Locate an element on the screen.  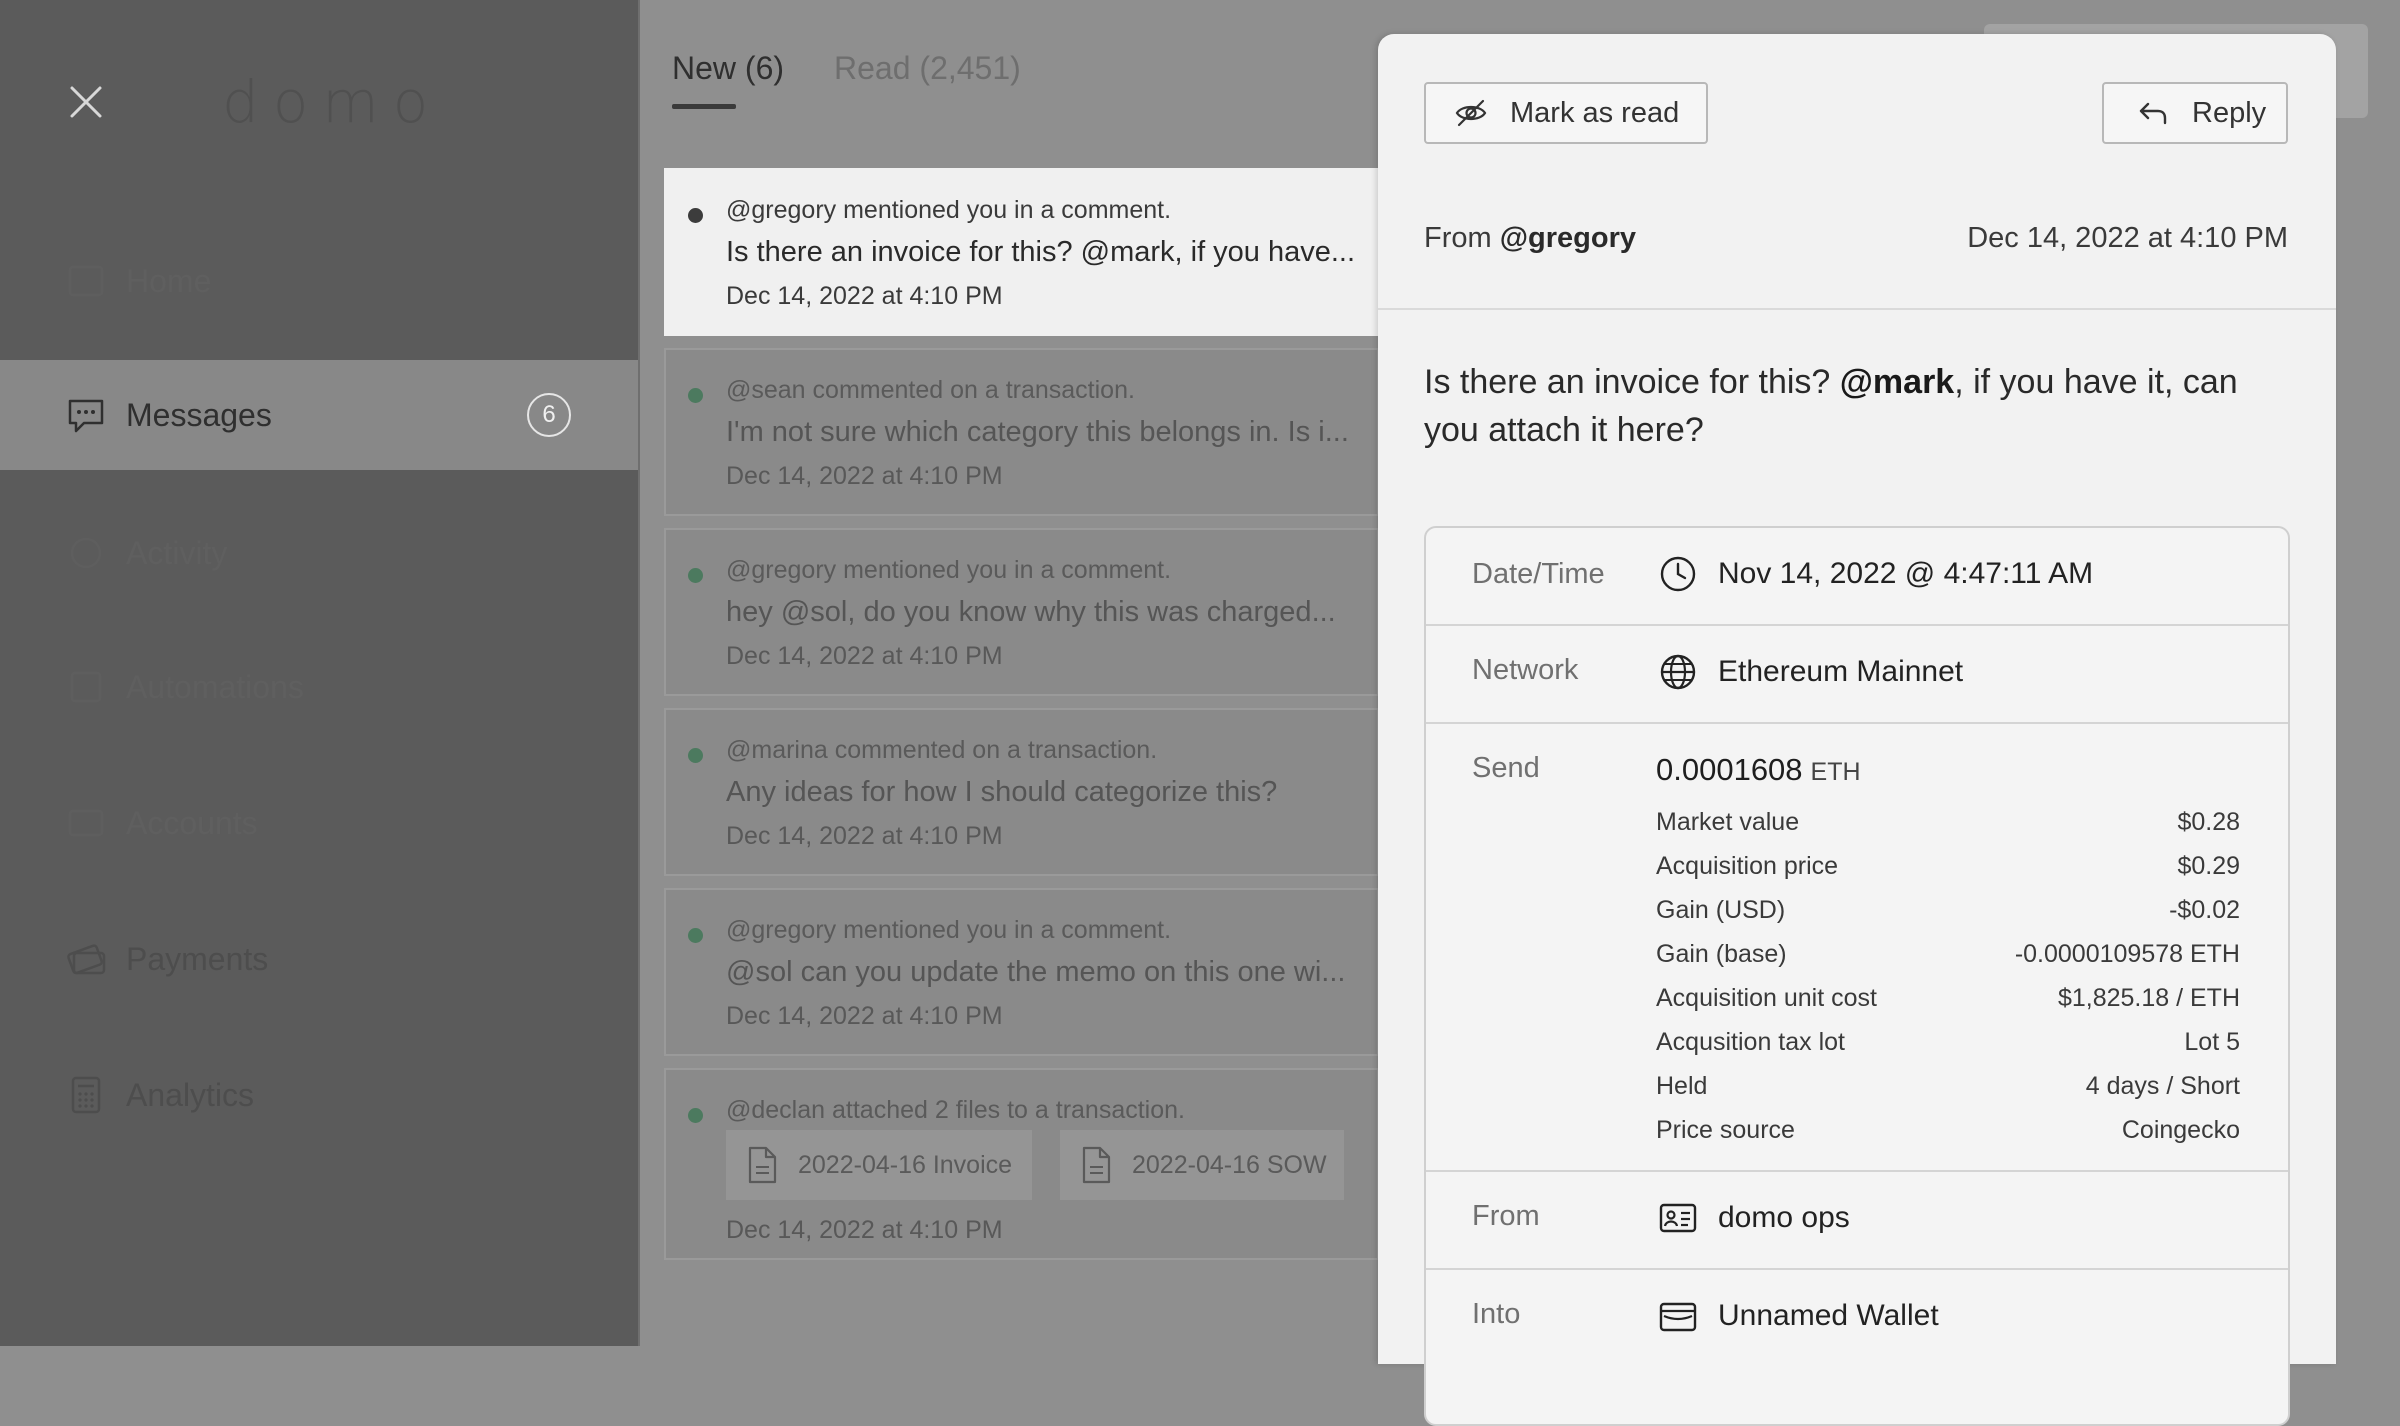
eye-off-icon is located at coordinates (1471, 113).